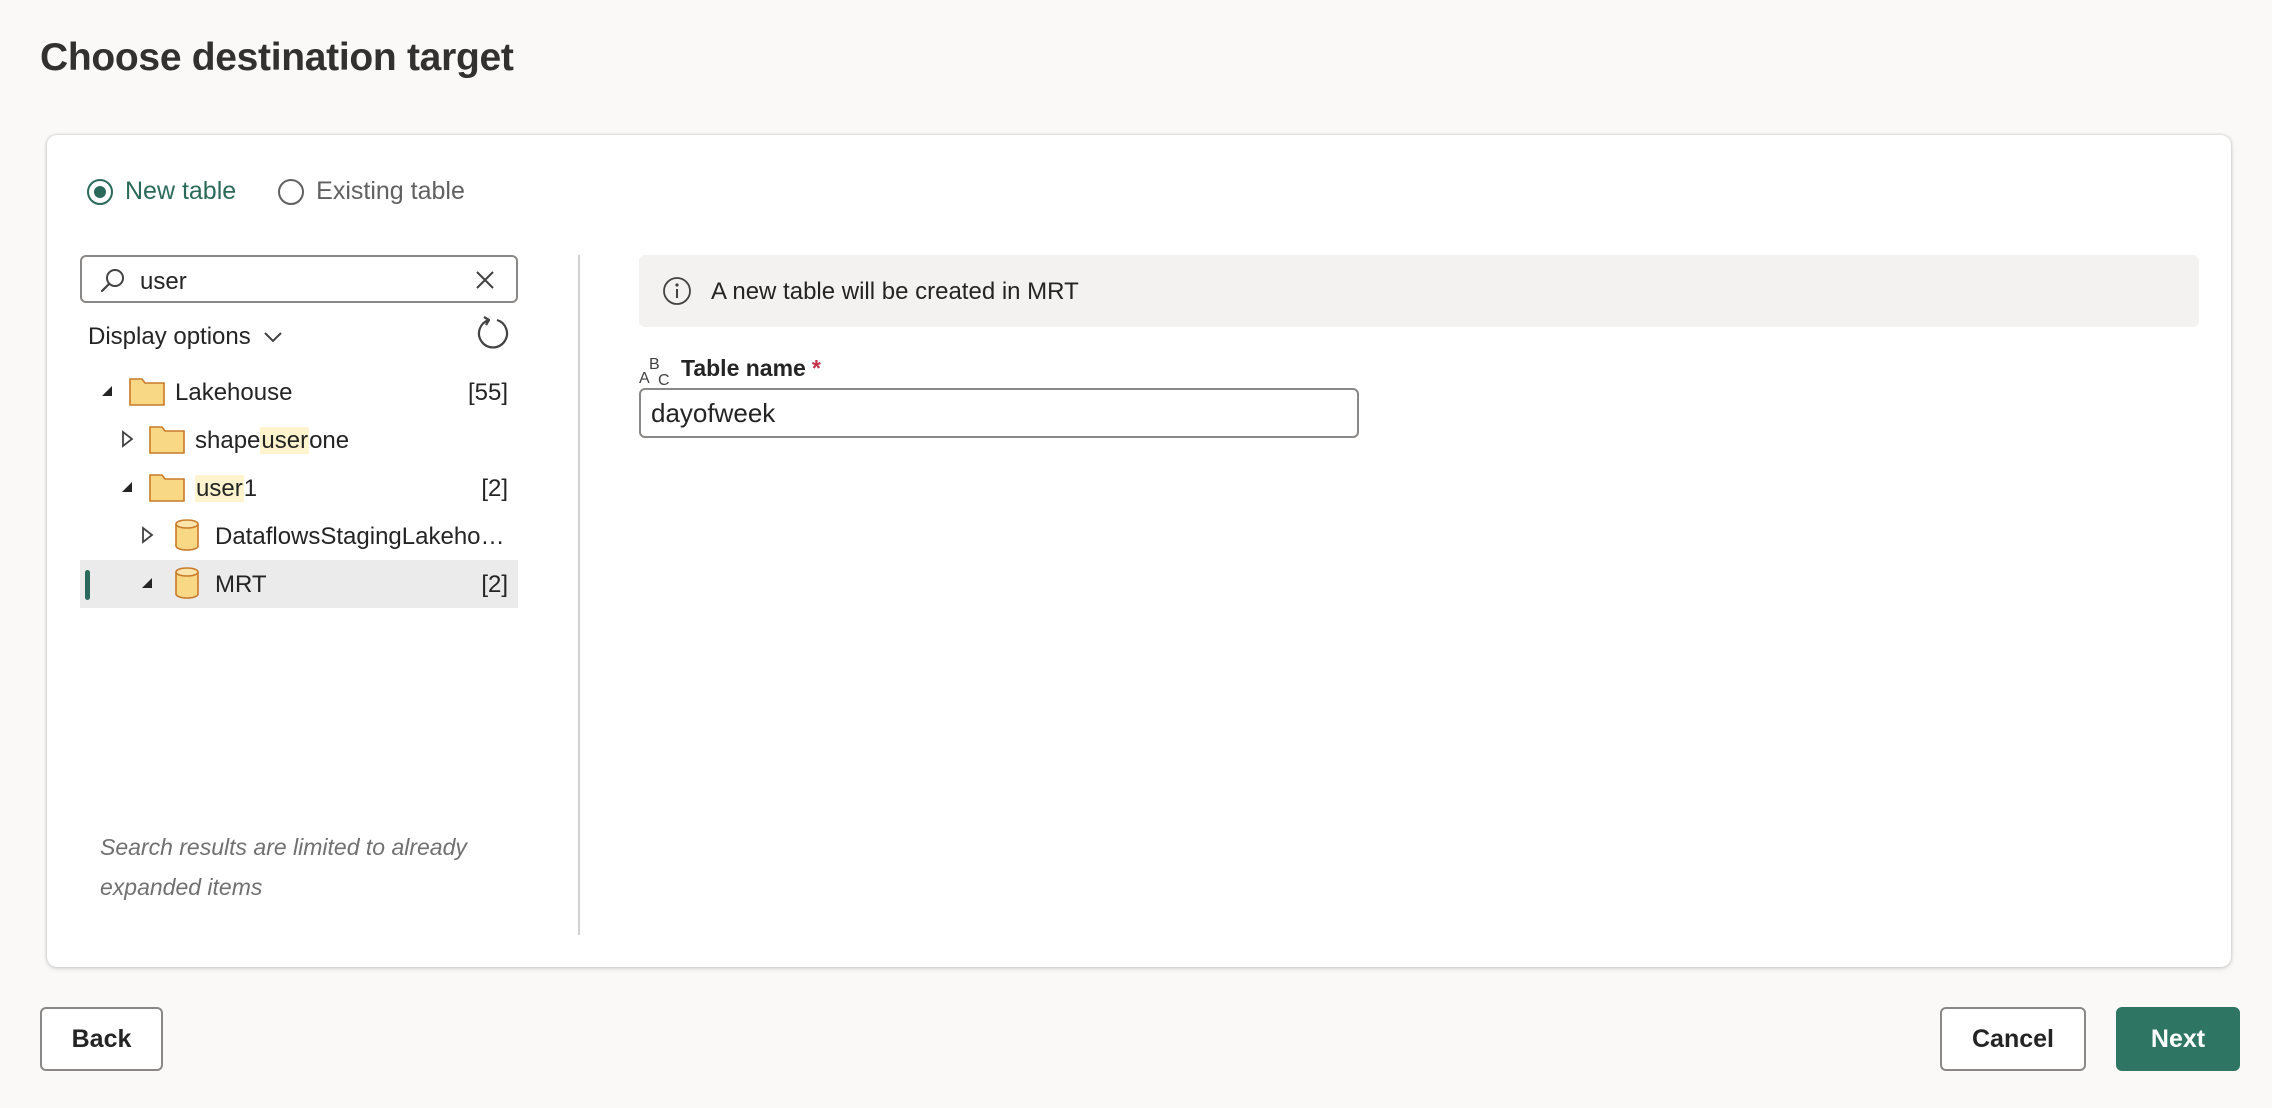 The image size is (2272, 1108). What do you see at coordinates (291, 191) in the screenshot?
I see `existing-table-radio-indicator` at bounding box center [291, 191].